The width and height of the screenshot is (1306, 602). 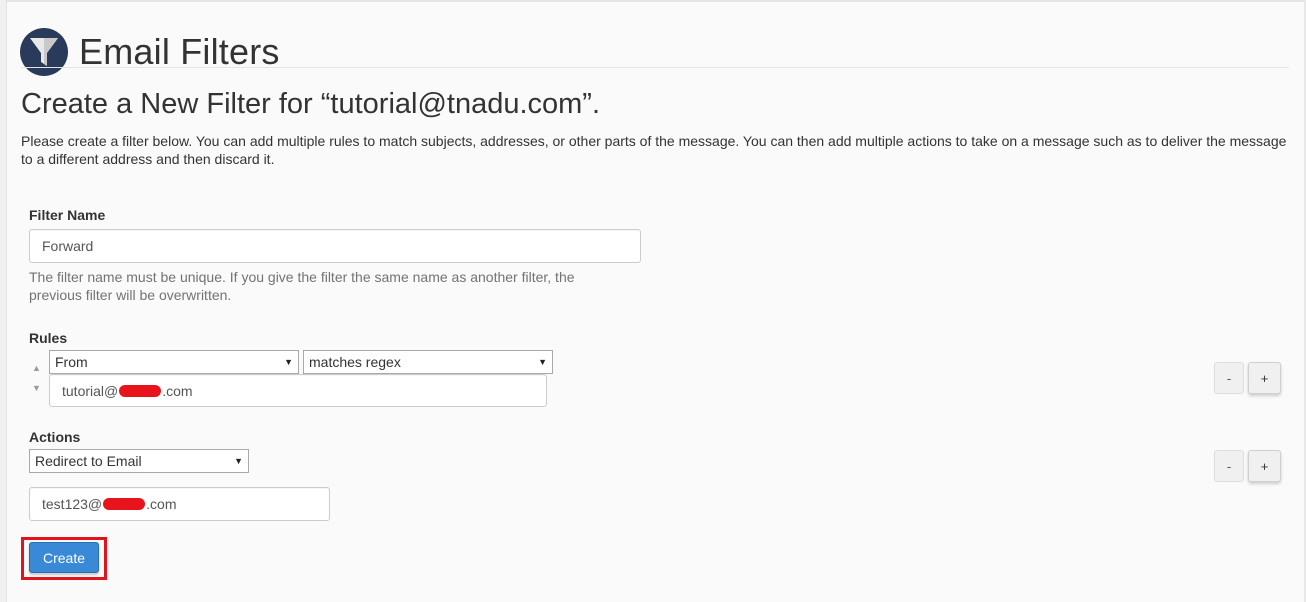 I want to click on rule-value-input: tutorial@ .com, so click(x=298, y=390).